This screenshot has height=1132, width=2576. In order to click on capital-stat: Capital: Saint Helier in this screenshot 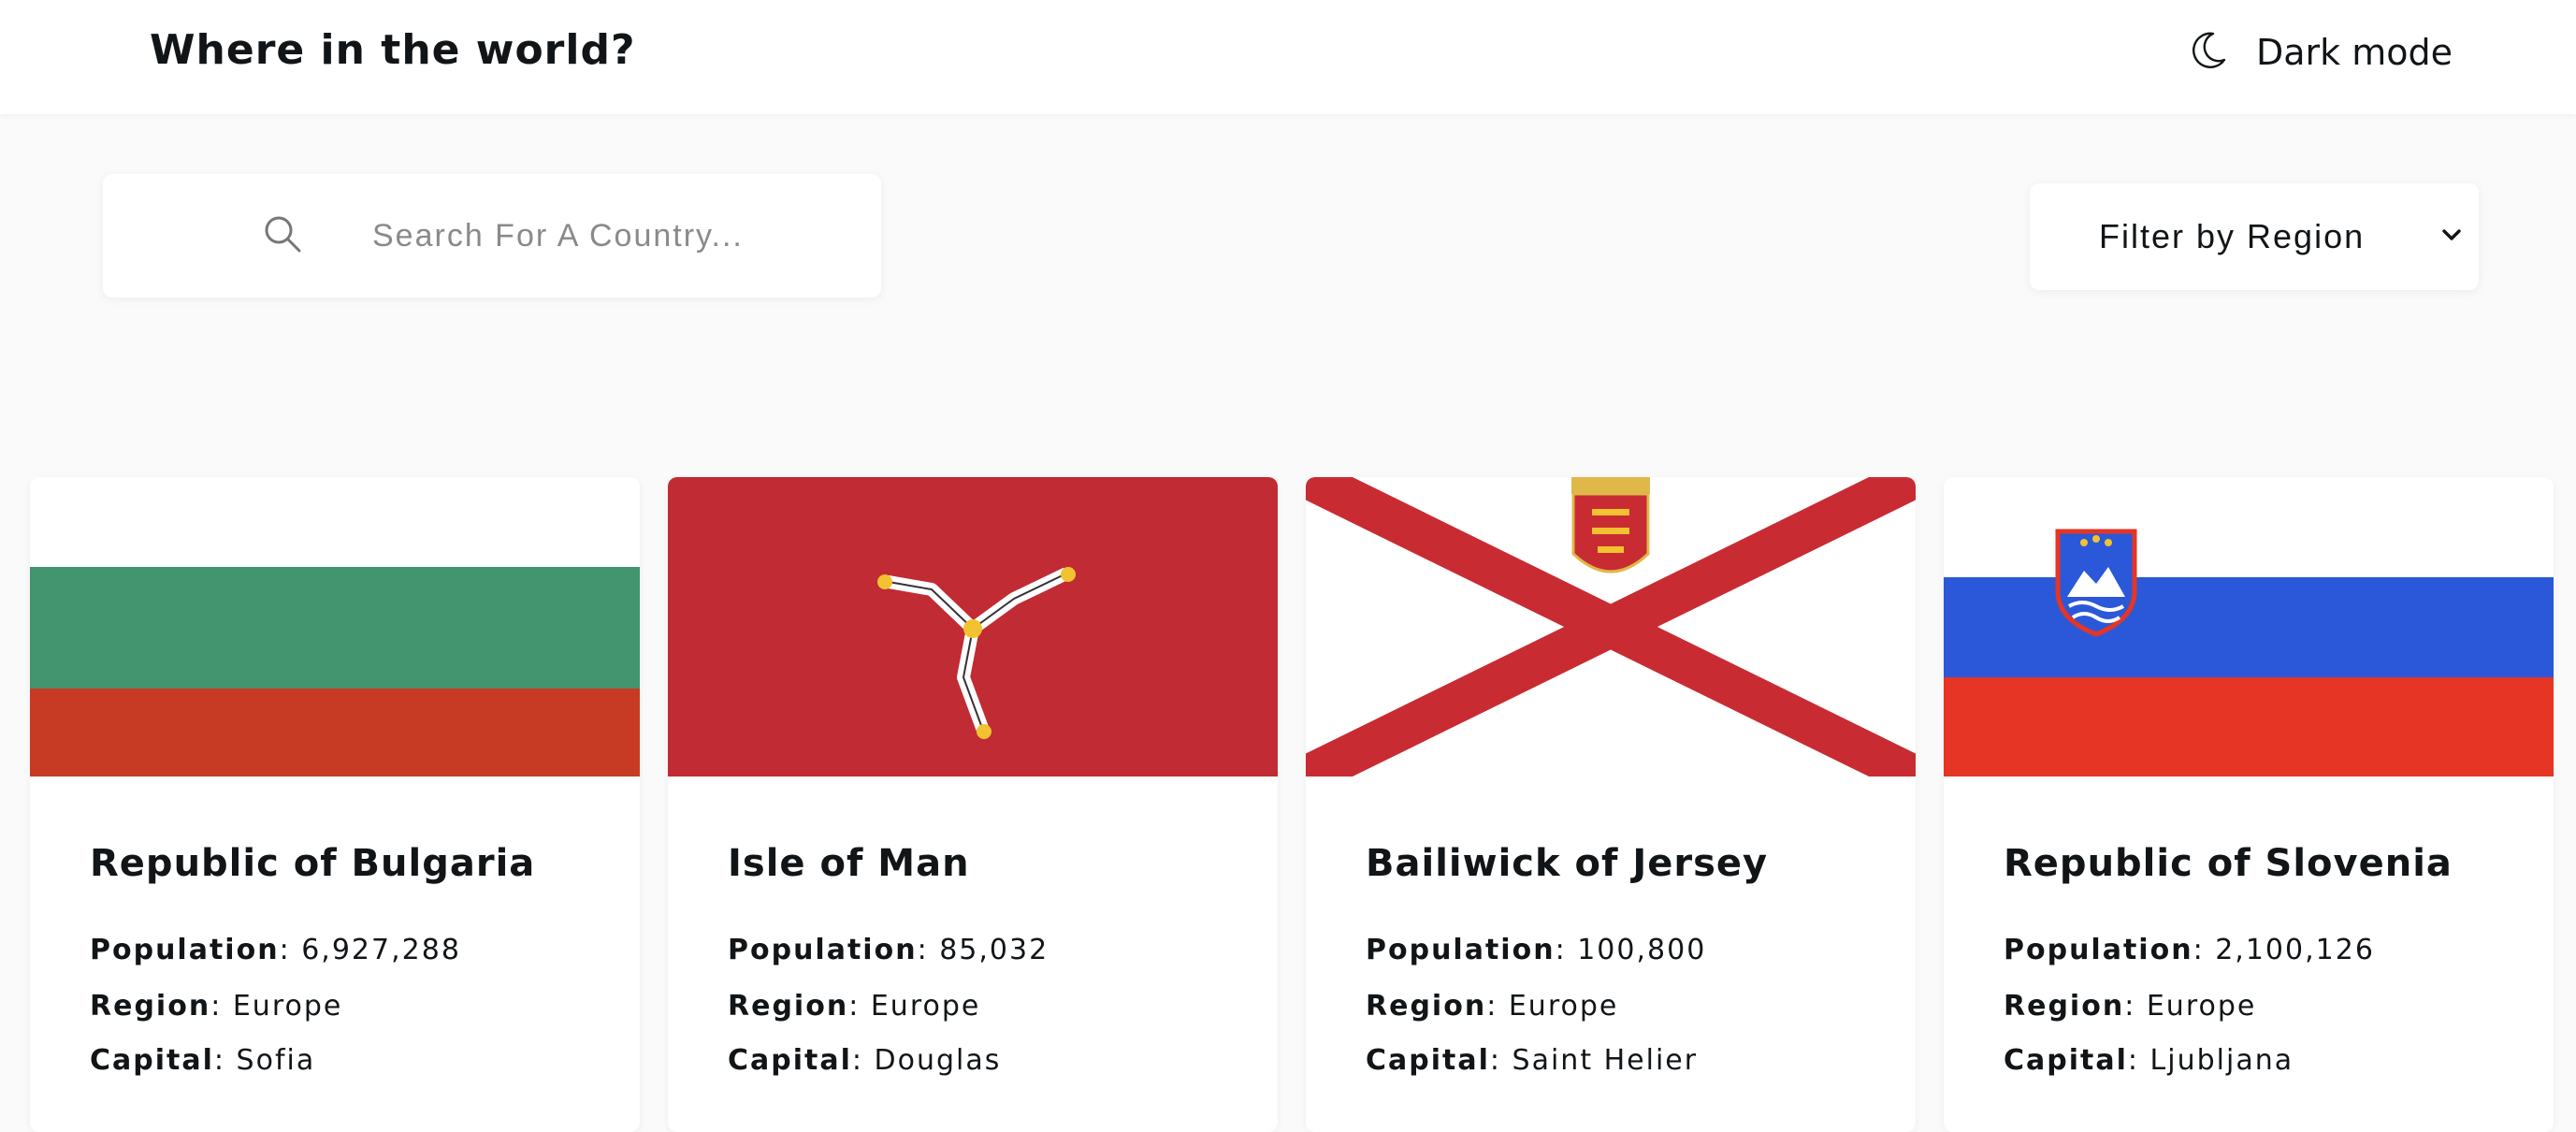, I will do `click(1532, 1060)`.